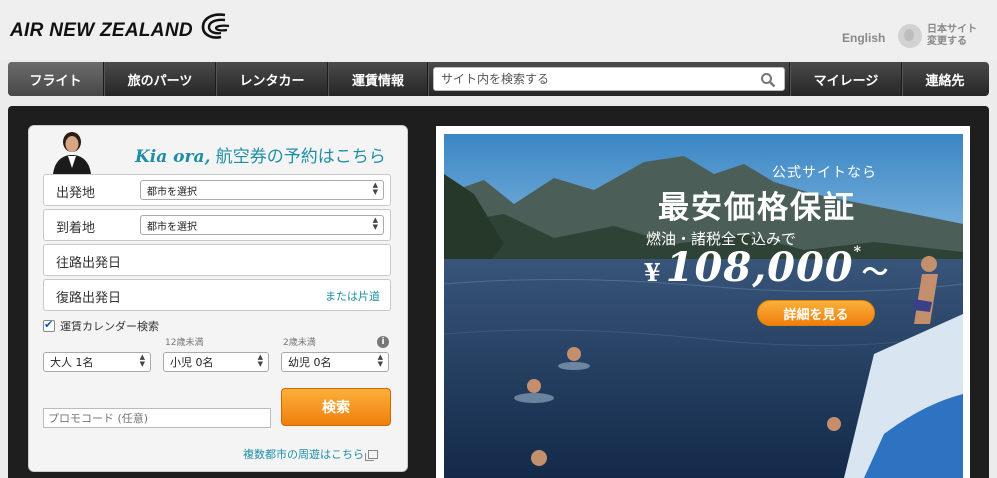 The width and height of the screenshot is (997, 478). Describe the element at coordinates (184, 343) in the screenshot. I see `child-age-note: 12歳未満` at that location.